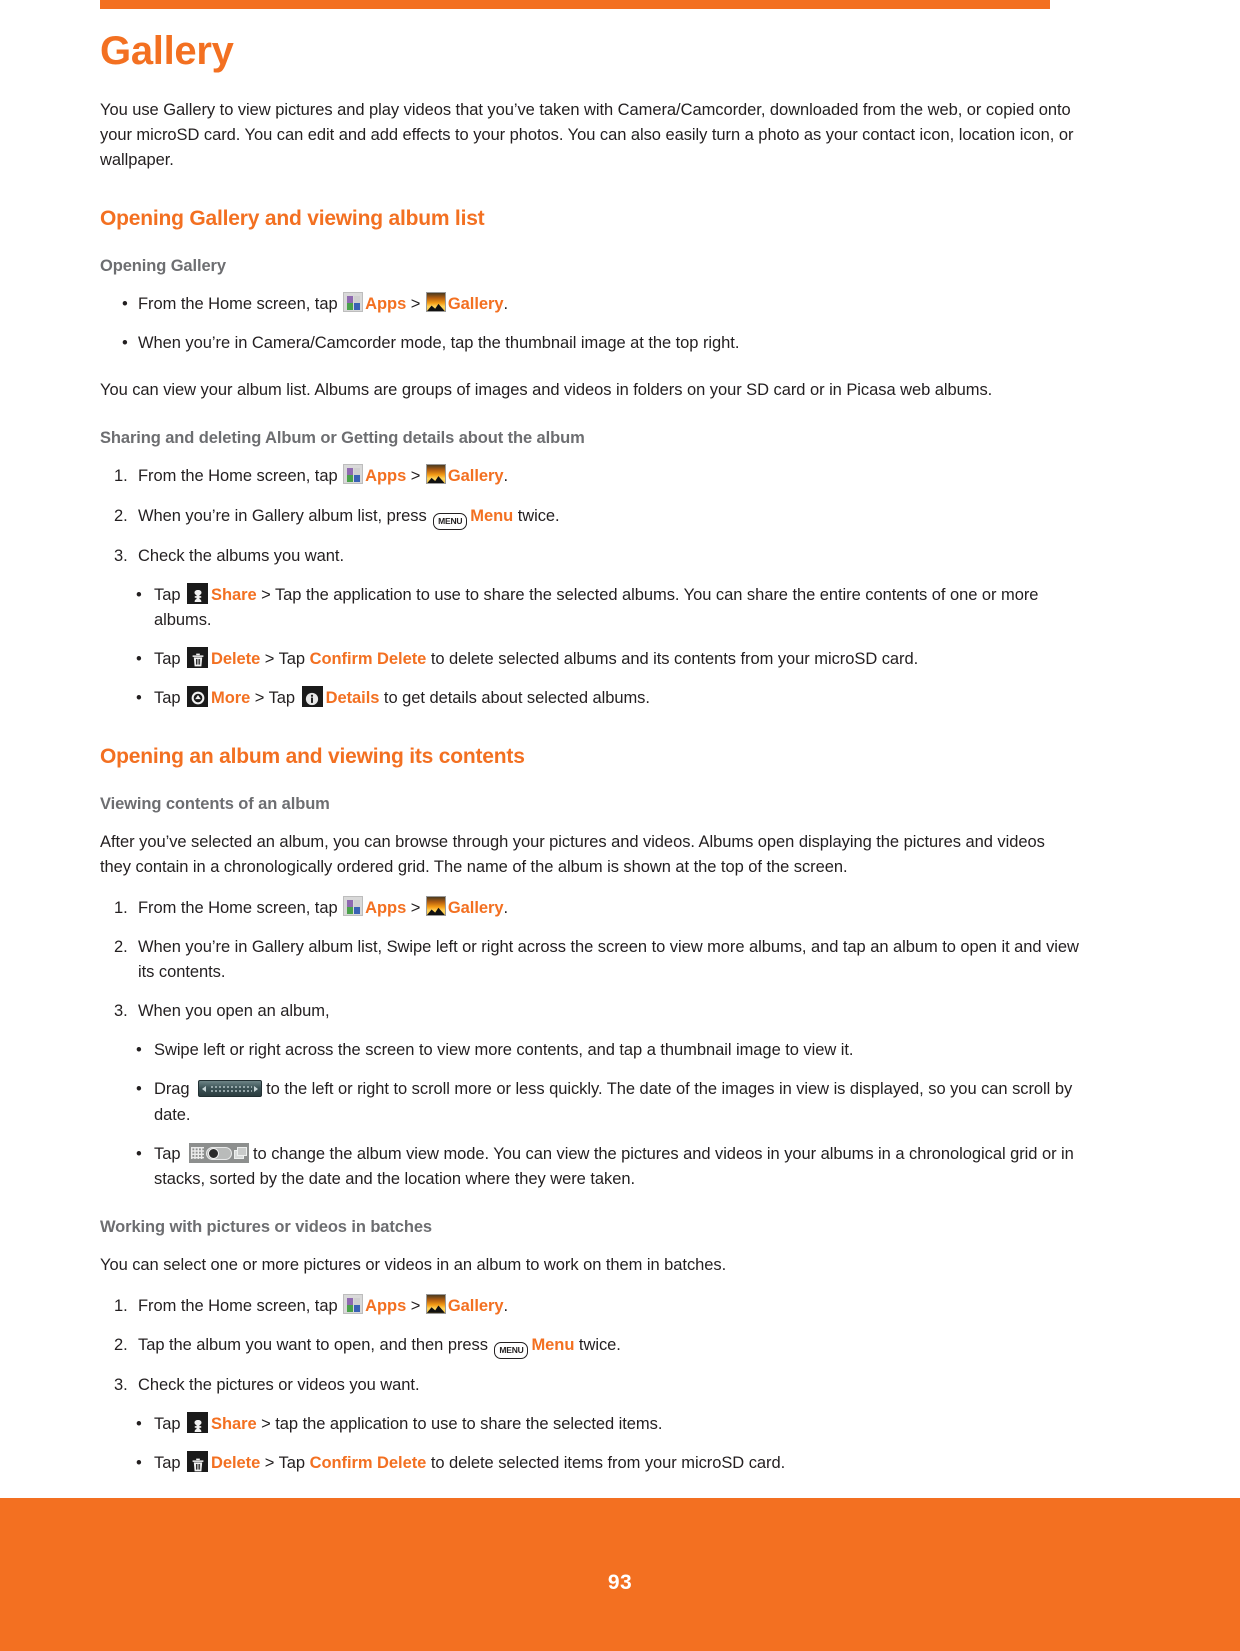 Image resolution: width=1240 pixels, height=1651 pixels. Describe the element at coordinates (590, 556) in the screenshot. I see `list-item: 3. Check the albums you want.` at that location.